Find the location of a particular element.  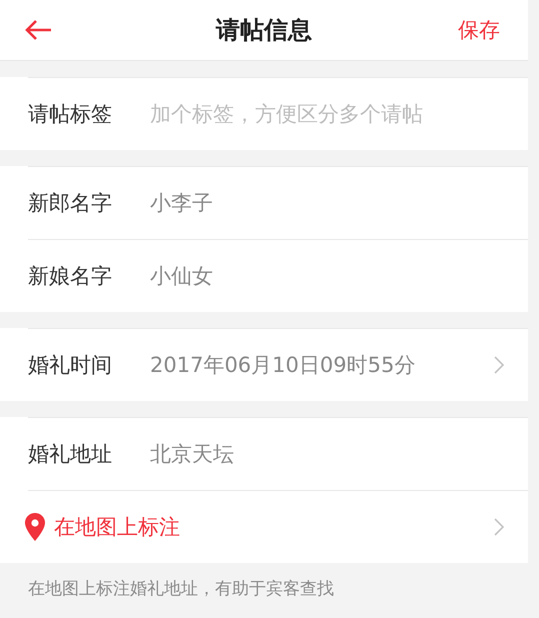

map-link: 在地图上标注 is located at coordinates (117, 527).